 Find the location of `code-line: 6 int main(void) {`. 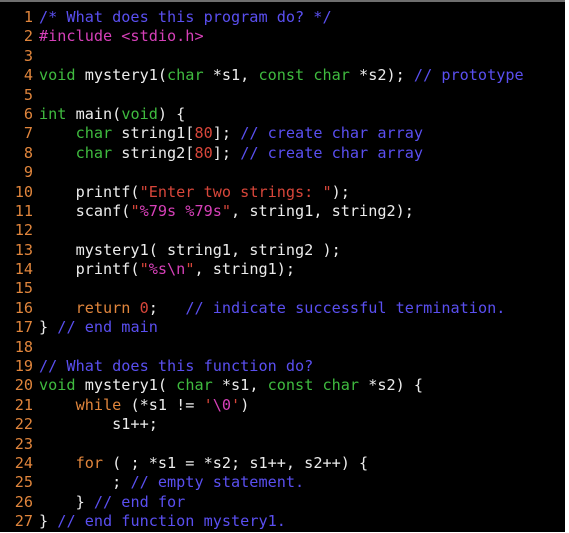

code-line: 6 int main(void) { is located at coordinates (282, 114).